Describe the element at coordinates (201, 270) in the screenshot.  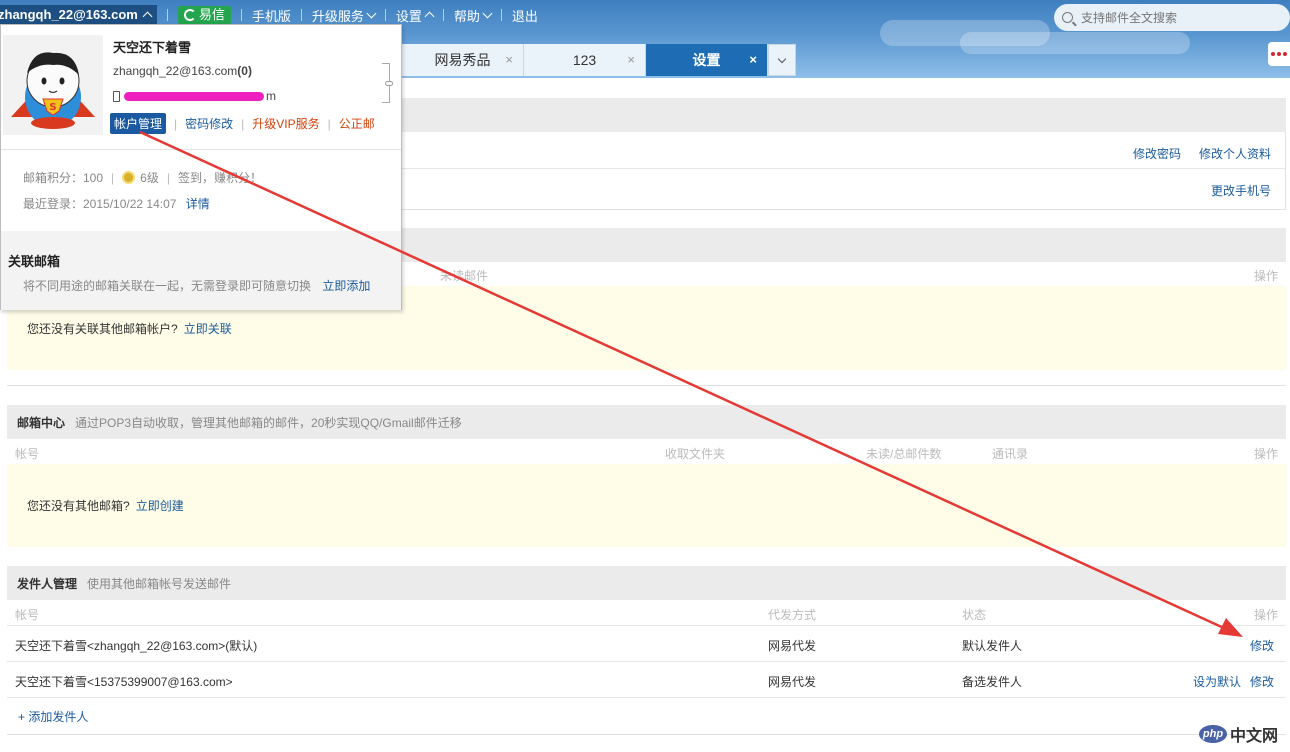
I see `linked-mailbox-panel: 关联邮箱 将不同用途的邮箱关联在一起，无需登录即可随意切换 立即添加` at that location.